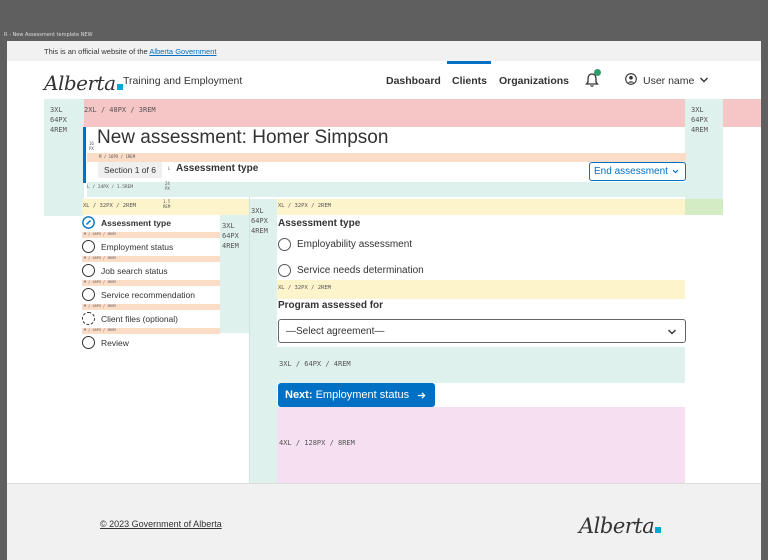 Image resolution: width=768 pixels, height=560 pixels. What do you see at coordinates (481, 289) in the screenshot?
I see `spacer-xl32-program: XL / 32PX / 2REM` at bounding box center [481, 289].